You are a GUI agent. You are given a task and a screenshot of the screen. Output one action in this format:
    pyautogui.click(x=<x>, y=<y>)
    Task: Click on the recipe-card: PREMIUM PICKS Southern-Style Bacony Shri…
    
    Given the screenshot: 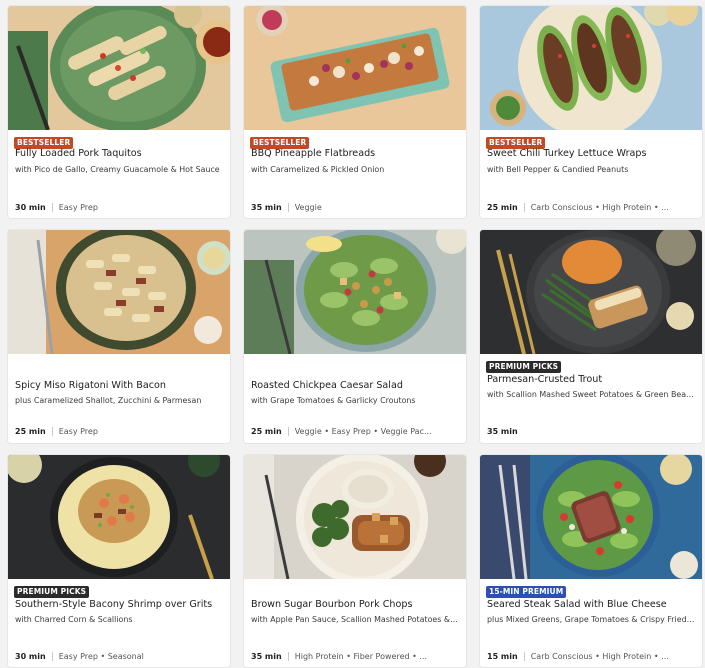 What is the action you would take?
    pyautogui.click(x=119, y=561)
    